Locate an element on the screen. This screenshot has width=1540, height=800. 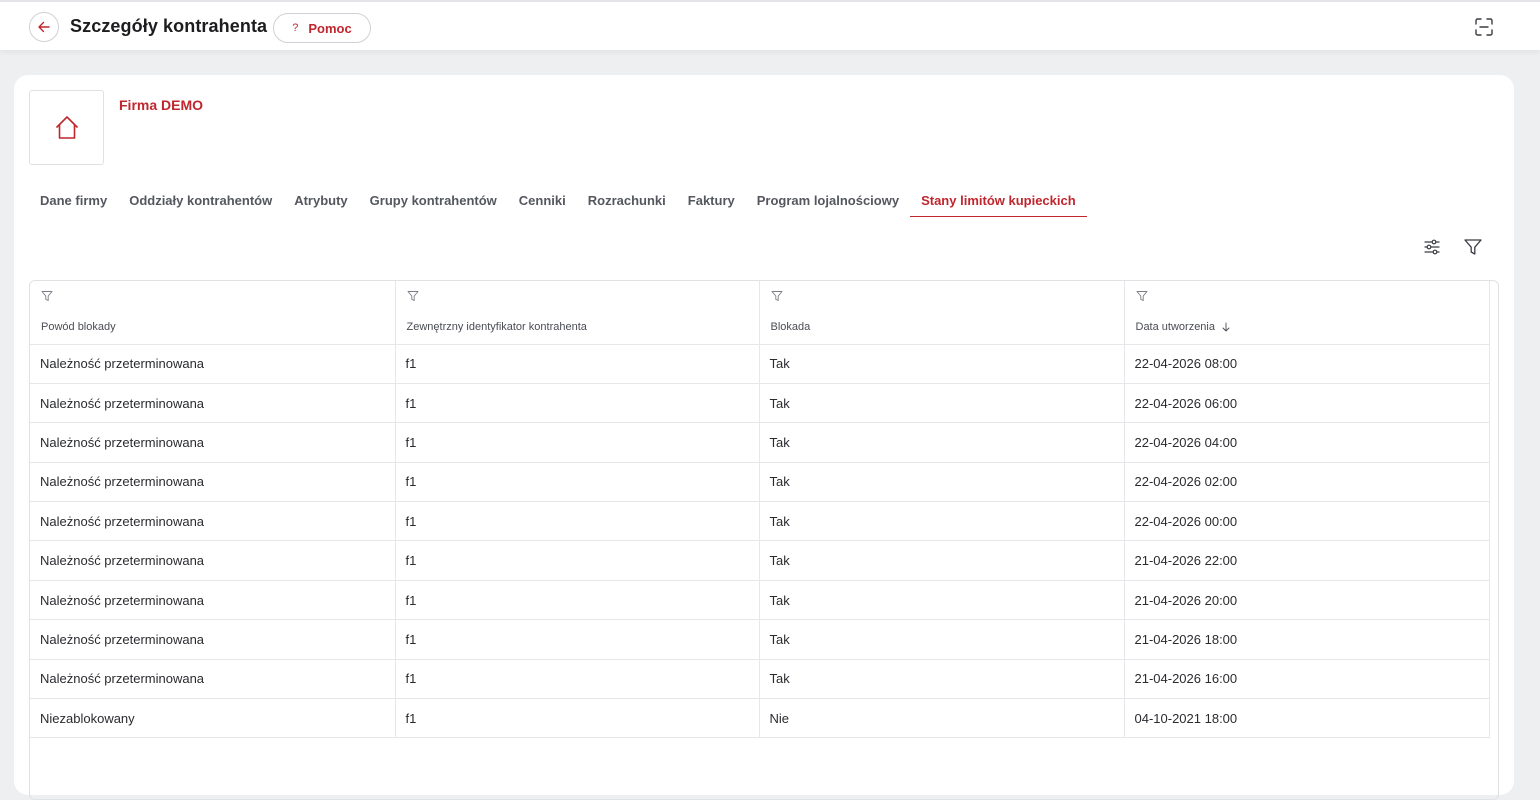
cell-created-date: 22-04-2026 02:00 is located at coordinates (1307, 482).